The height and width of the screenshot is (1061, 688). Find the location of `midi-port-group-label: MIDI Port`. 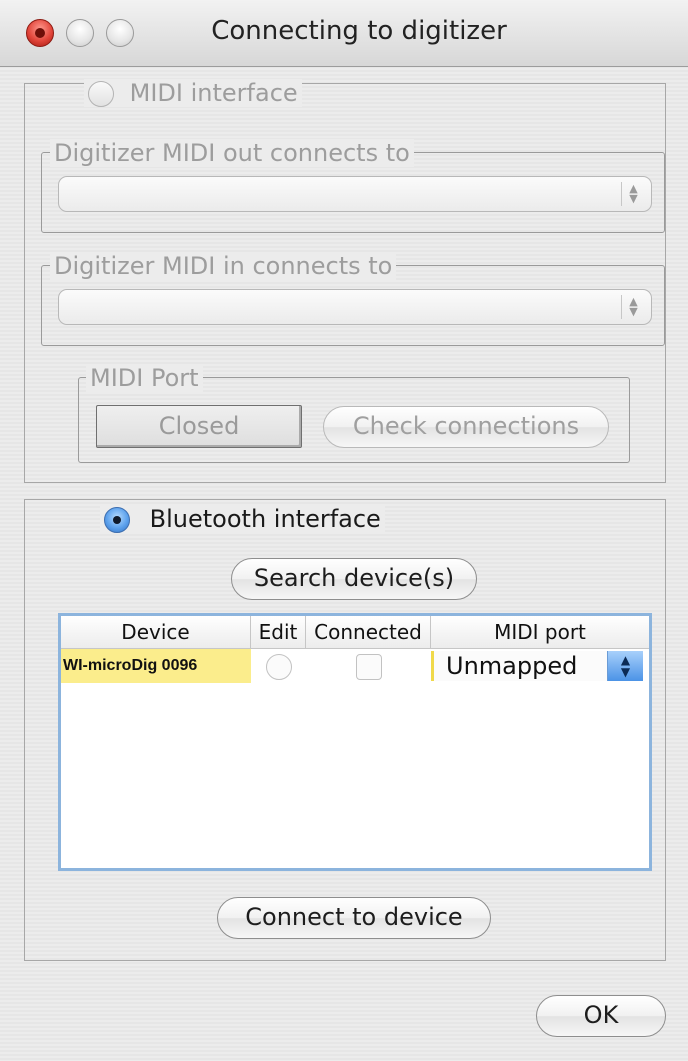

midi-port-group-label: MIDI Port is located at coordinates (144, 378).